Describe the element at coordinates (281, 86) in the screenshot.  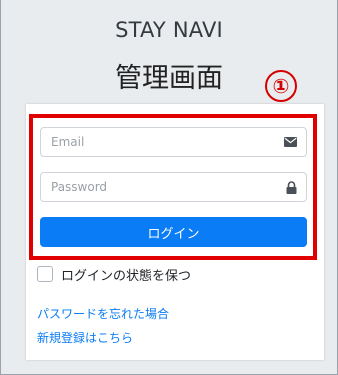
I see `annotation-marker: ①` at that location.